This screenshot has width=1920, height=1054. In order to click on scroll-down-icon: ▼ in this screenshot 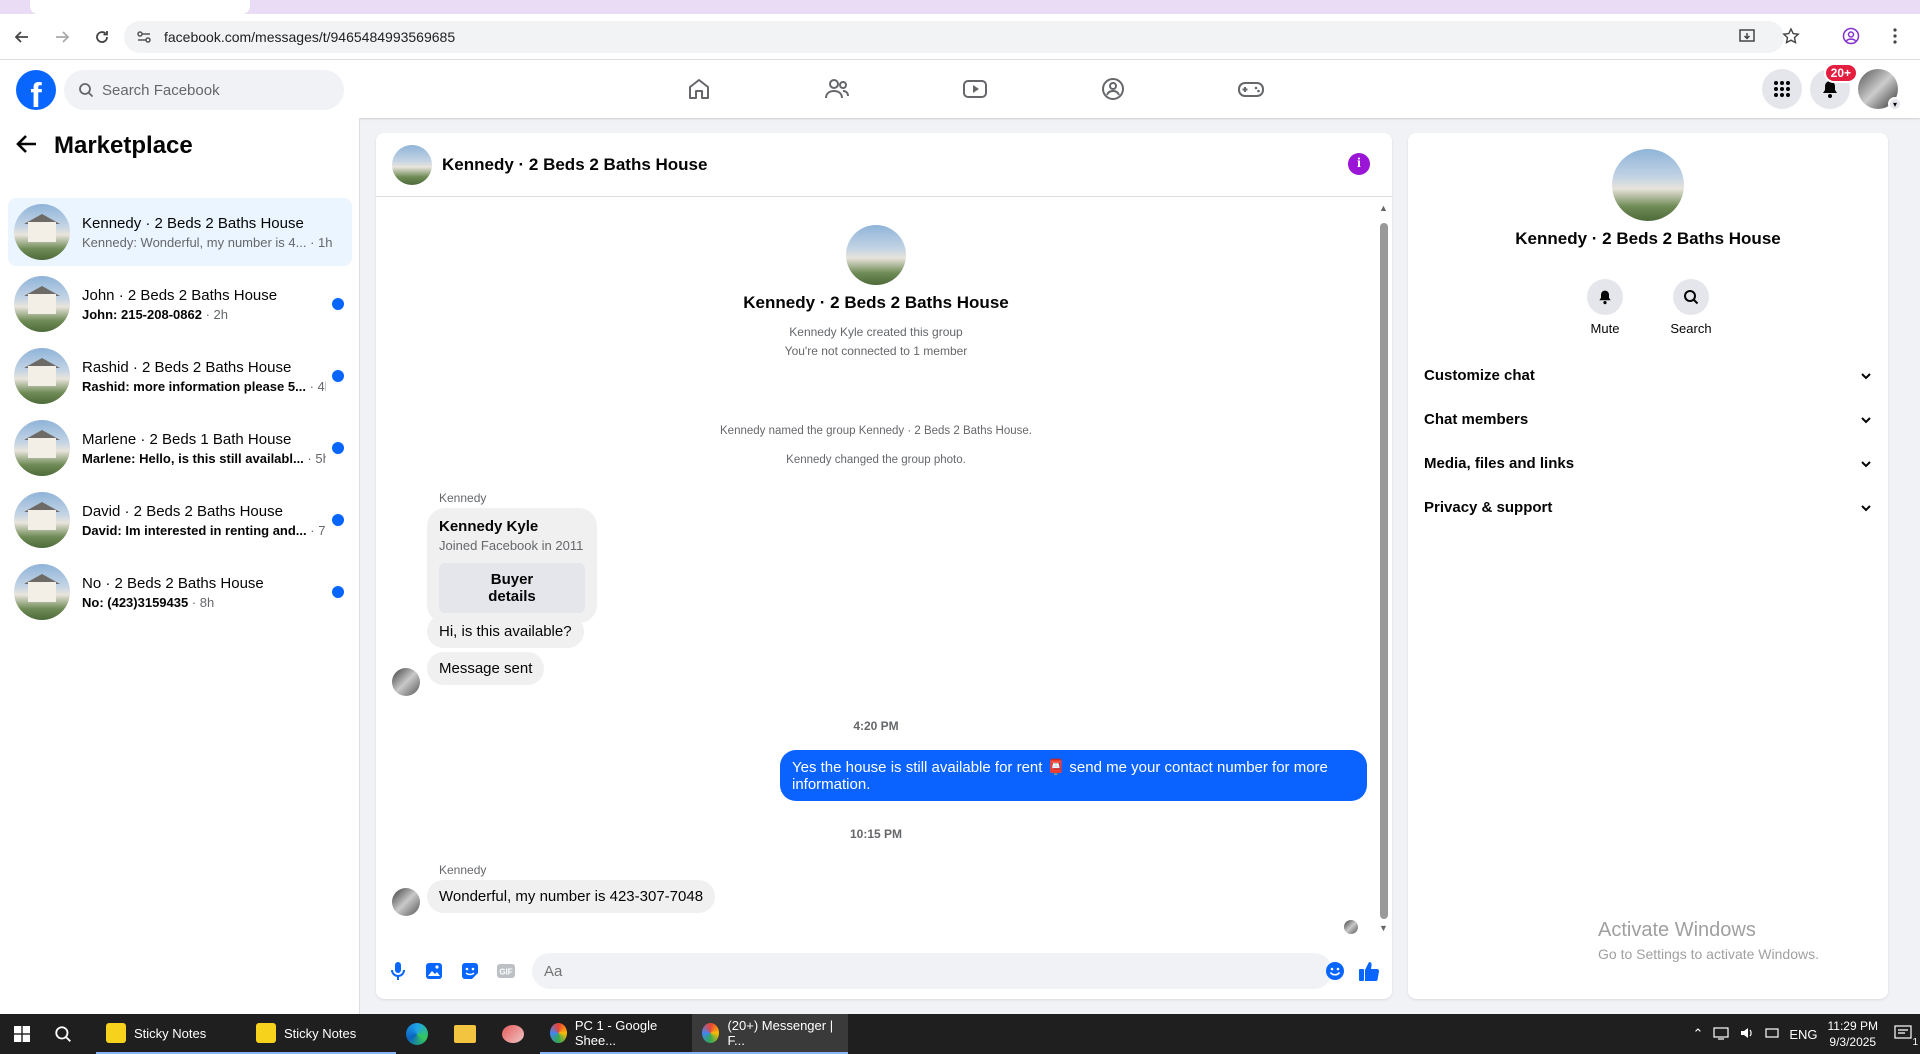, I will do `click(1383, 928)`.